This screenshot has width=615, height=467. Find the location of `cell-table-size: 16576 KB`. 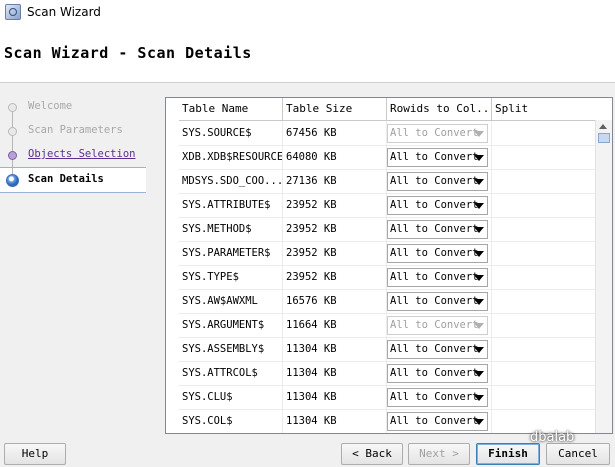

cell-table-size: 16576 KB is located at coordinates (335, 301).